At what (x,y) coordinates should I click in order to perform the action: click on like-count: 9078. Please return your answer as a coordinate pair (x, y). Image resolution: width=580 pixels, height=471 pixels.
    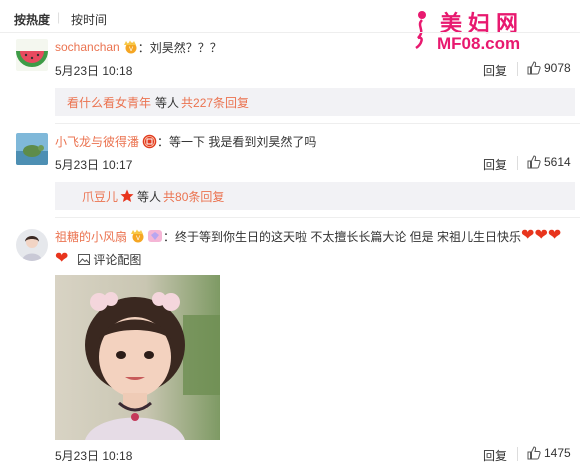
    Looking at the image, I should click on (557, 68).